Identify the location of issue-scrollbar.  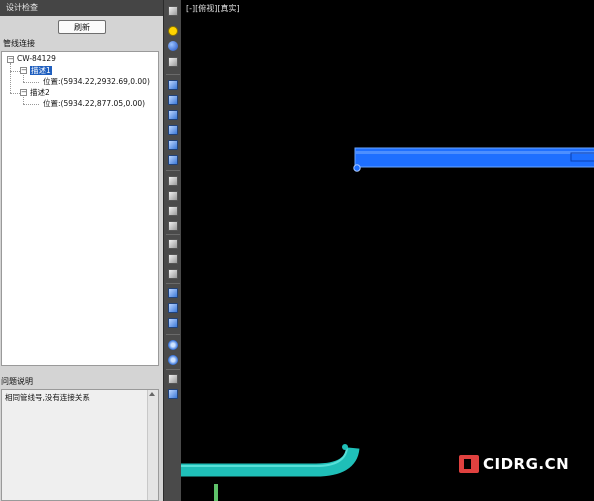
(152, 445).